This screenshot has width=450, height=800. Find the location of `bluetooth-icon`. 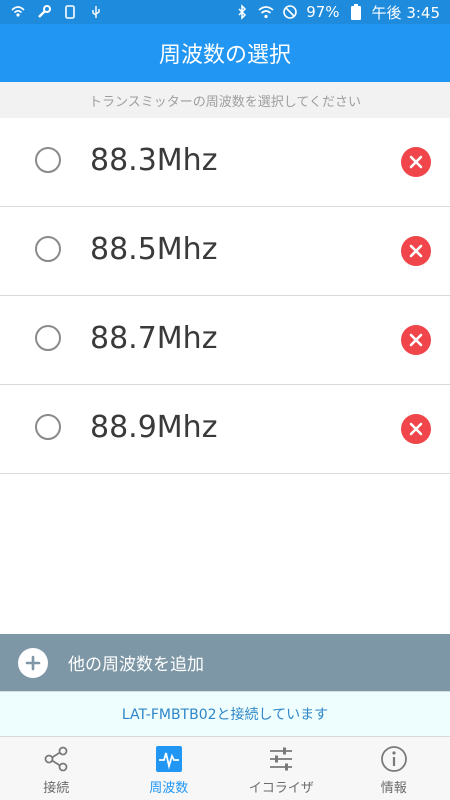

bluetooth-icon is located at coordinates (242, 12).